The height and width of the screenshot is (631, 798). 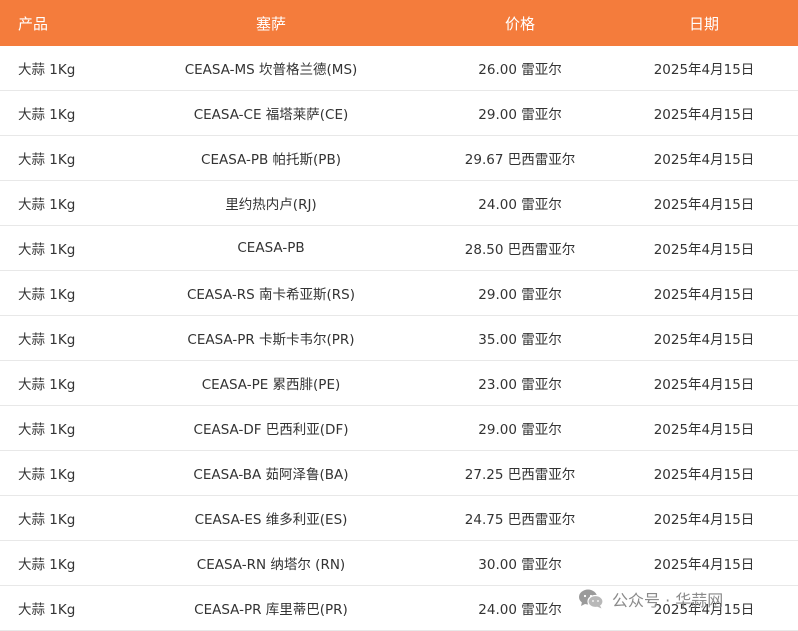 What do you see at coordinates (271, 205) in the screenshot?
I see `cell-market: 里约热内卢(RJ)` at bounding box center [271, 205].